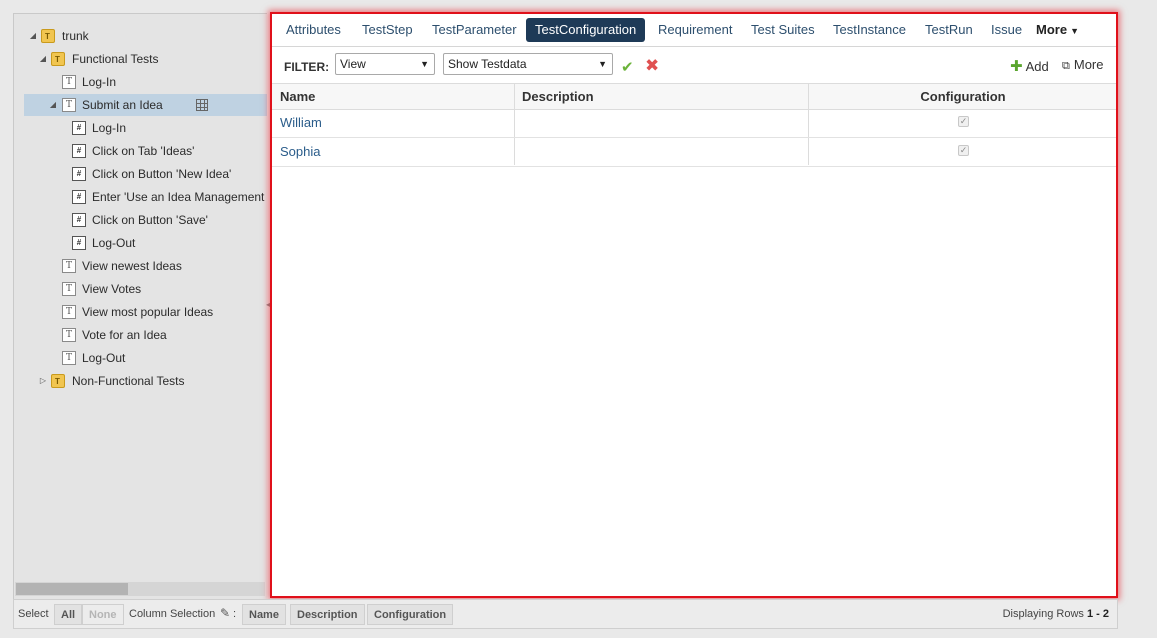 This screenshot has height=638, width=1157. I want to click on column-selection-colon: :, so click(235, 614).